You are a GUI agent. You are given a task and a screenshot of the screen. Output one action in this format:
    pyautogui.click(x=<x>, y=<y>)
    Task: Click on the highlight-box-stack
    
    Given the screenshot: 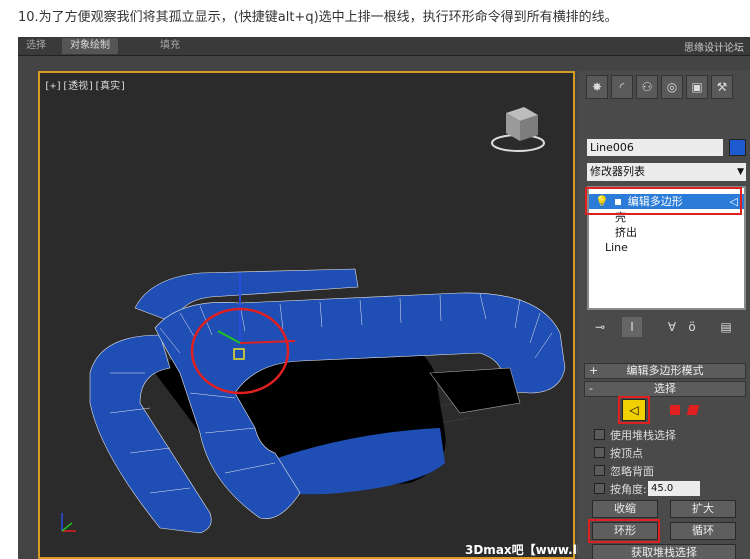 What is the action you would take?
    pyautogui.click(x=663, y=201)
    